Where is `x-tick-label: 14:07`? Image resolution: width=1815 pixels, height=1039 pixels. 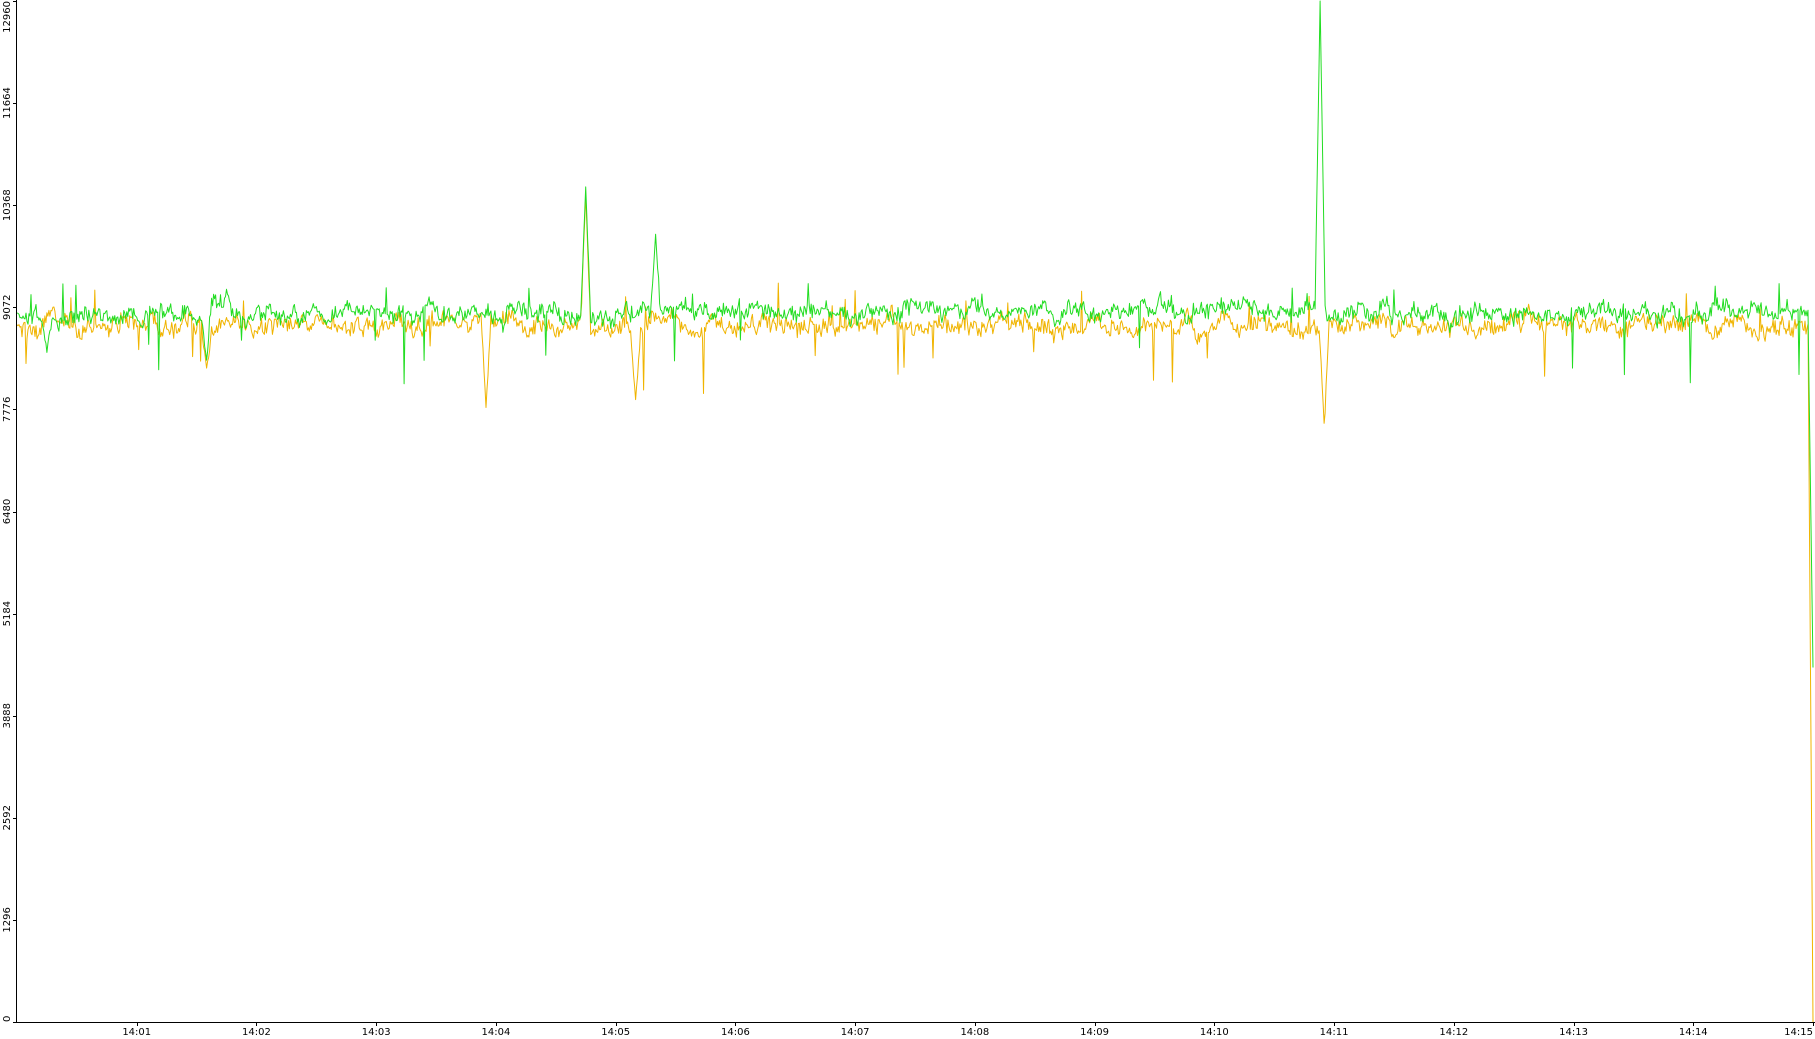 x-tick-label: 14:07 is located at coordinates (855, 1032).